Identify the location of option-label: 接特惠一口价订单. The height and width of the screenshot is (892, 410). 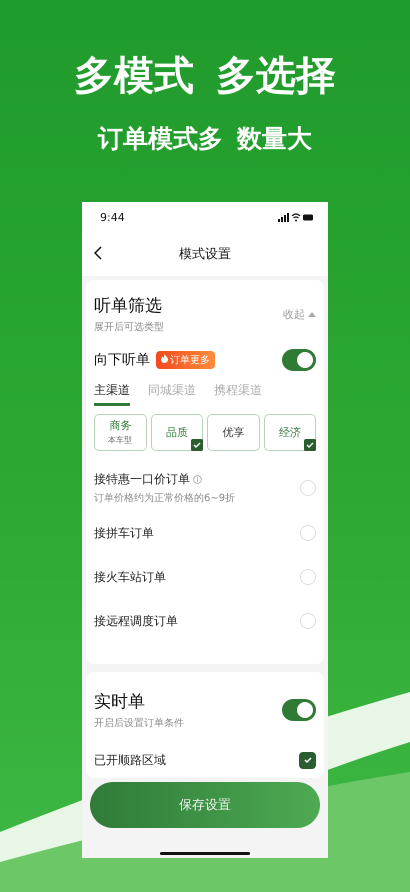
(142, 479).